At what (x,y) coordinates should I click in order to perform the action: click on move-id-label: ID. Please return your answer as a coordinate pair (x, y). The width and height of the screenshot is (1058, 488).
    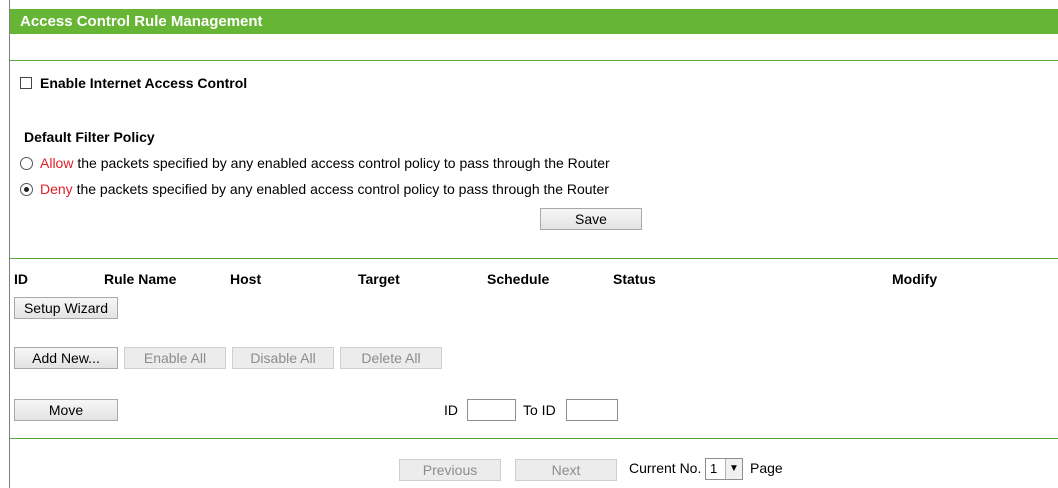
    Looking at the image, I should click on (451, 410).